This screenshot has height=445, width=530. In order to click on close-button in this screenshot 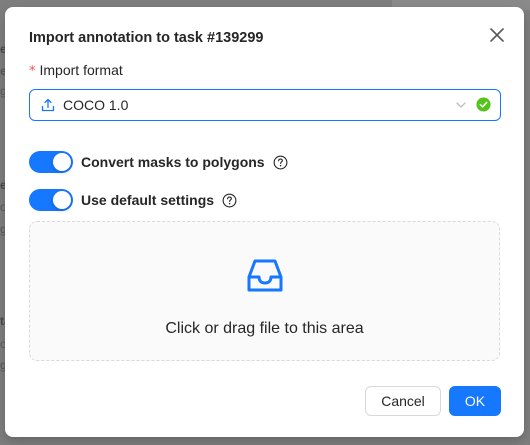, I will do `click(497, 35)`.